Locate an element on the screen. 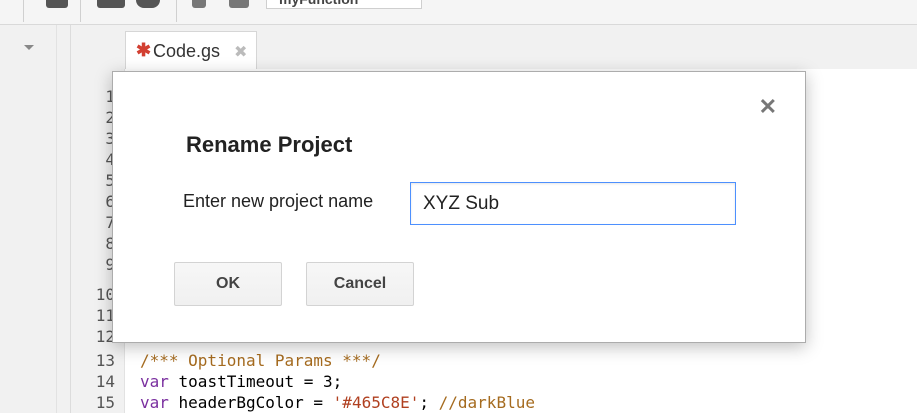 Image resolution: width=917 pixels, height=413 pixels. cancel-button: Cancel is located at coordinates (360, 284).